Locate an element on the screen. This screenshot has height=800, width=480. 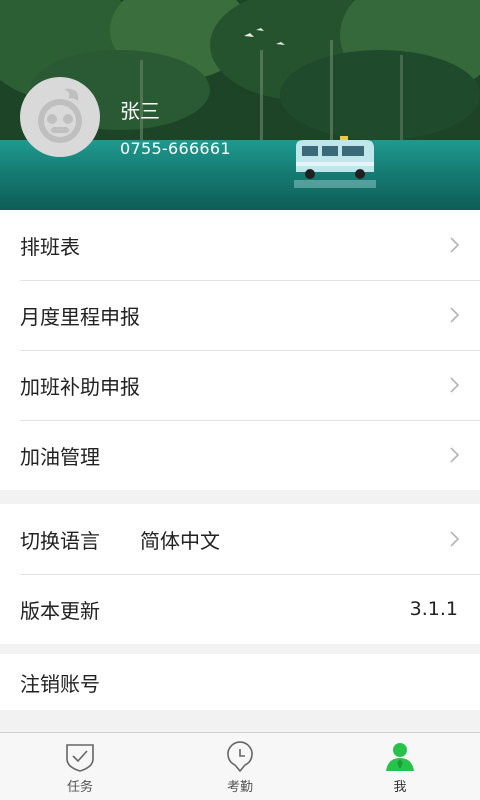
menu-item-schedule: 排班表 is located at coordinates (240, 245).